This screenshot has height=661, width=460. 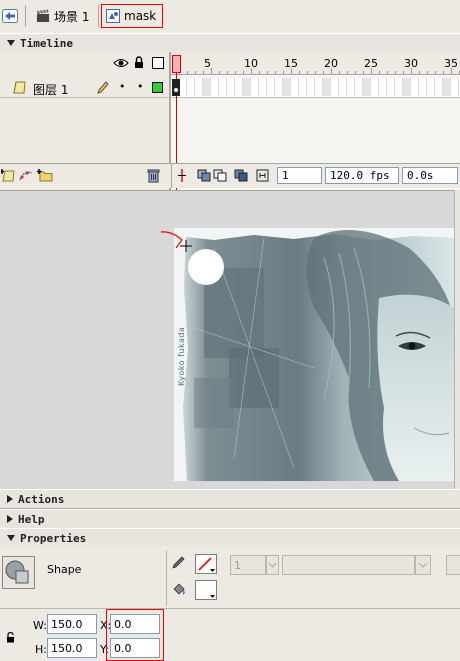 I want to click on actions-panel-header: Actions, so click(x=230, y=499).